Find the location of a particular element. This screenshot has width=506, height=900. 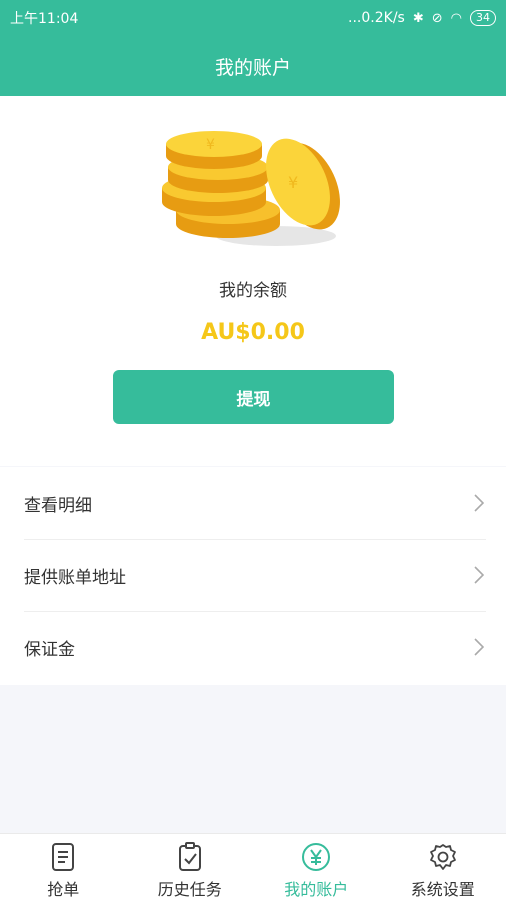

bluetooth-icon: ✱ is located at coordinates (418, 18).